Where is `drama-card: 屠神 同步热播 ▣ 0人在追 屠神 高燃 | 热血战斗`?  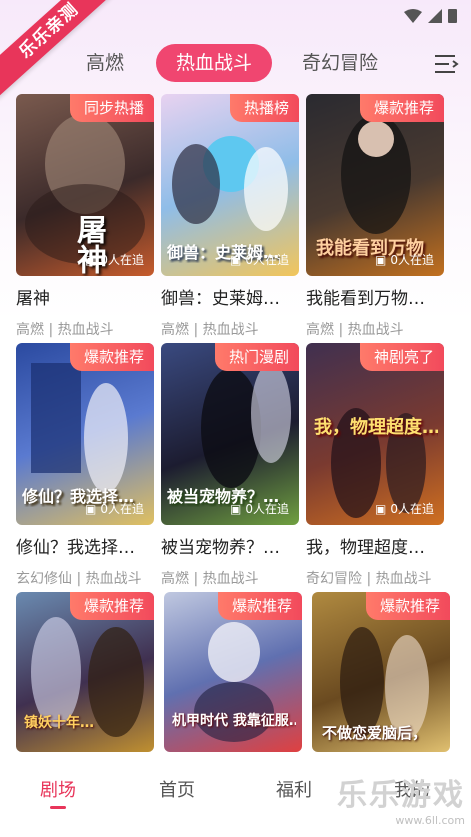
drama-card: 屠神 同步热播 ▣ 0人在追 屠神 高燃 | 热血战斗 is located at coordinates (85, 216).